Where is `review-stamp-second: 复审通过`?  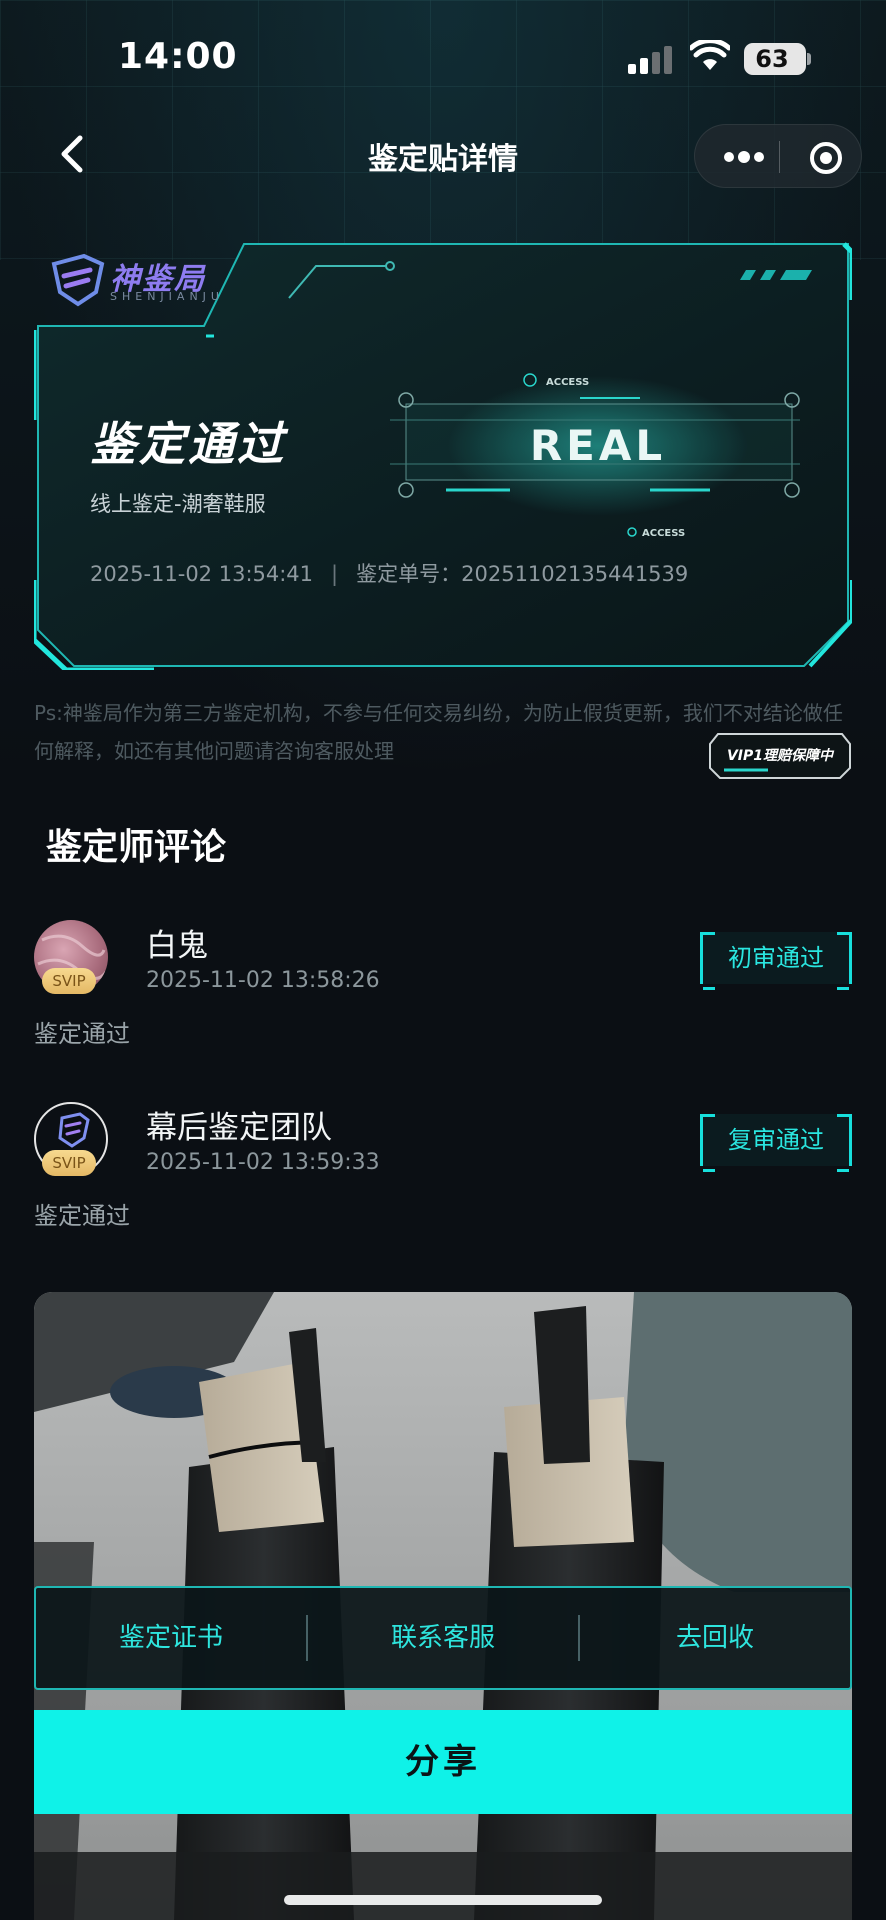 review-stamp-second: 复审通过 is located at coordinates (776, 1143).